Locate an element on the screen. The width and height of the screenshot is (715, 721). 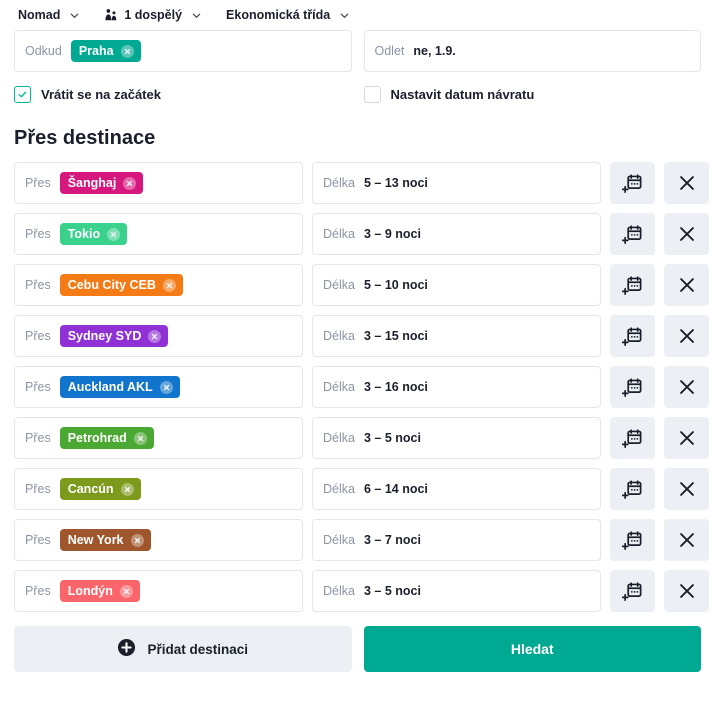
length-value: 5 – 10 noci is located at coordinates (395, 285).